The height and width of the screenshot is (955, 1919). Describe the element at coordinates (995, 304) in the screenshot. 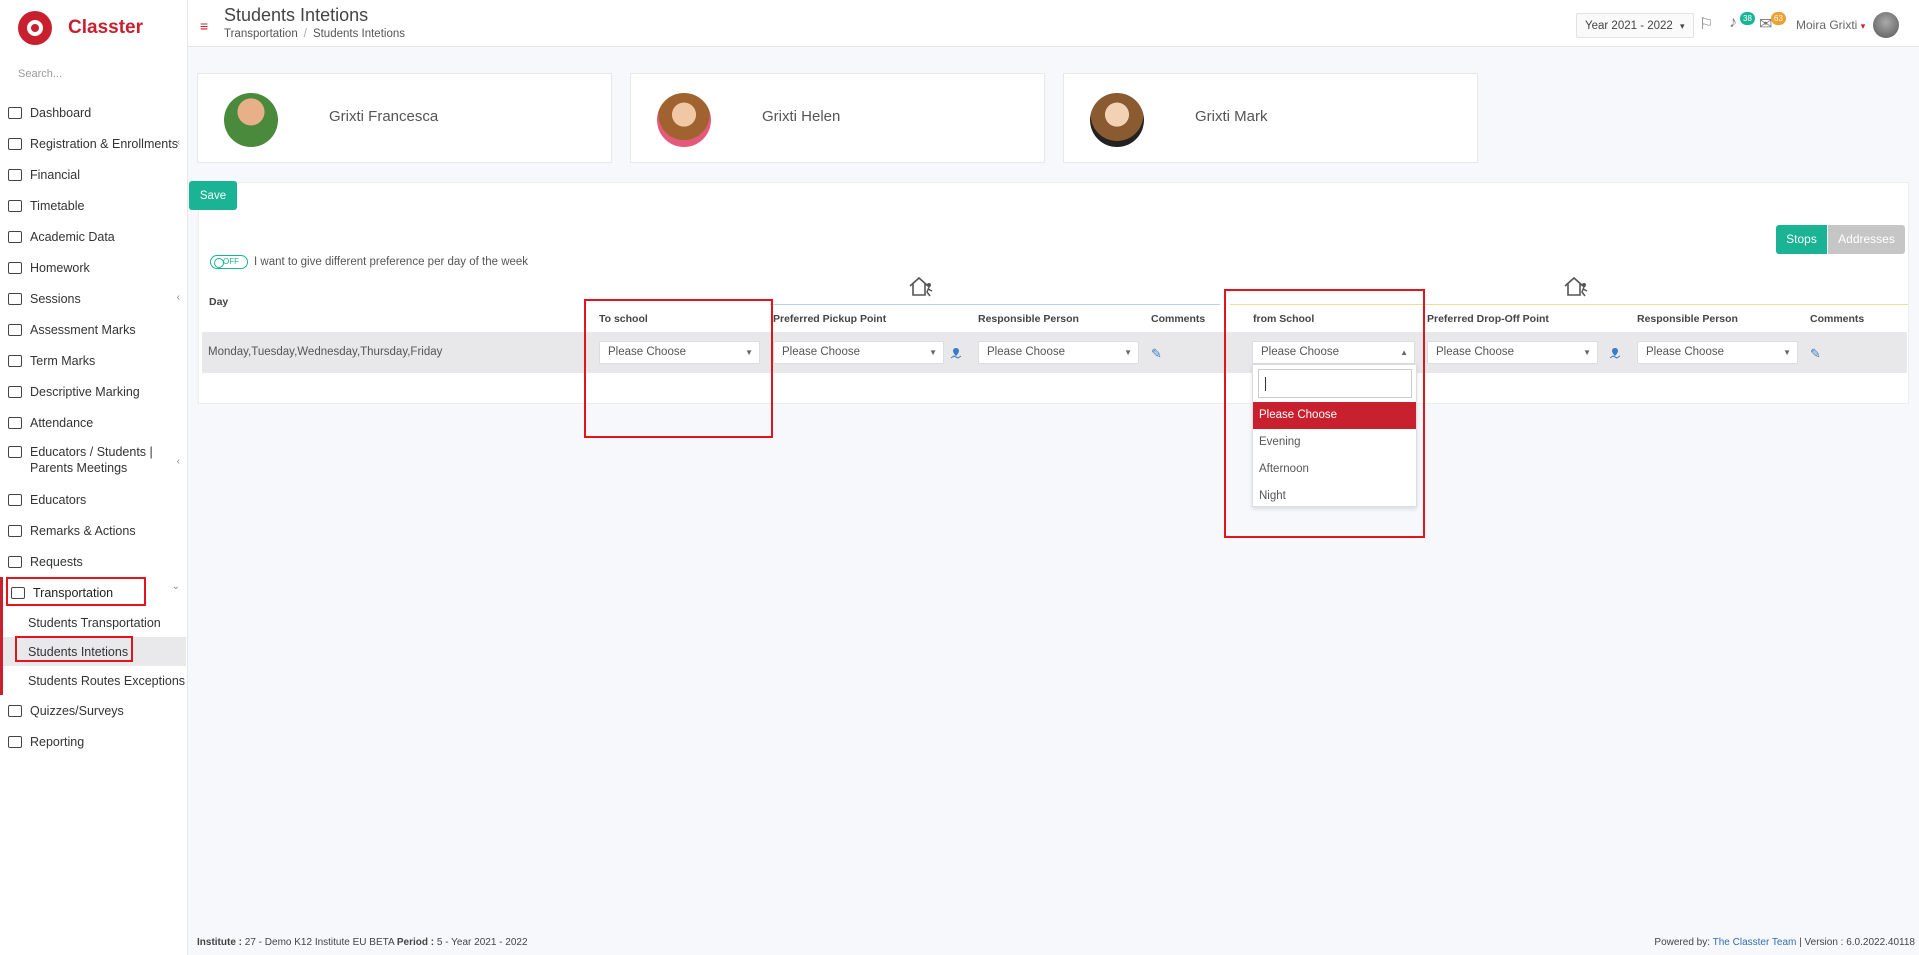

I see `to-school-divider` at that location.